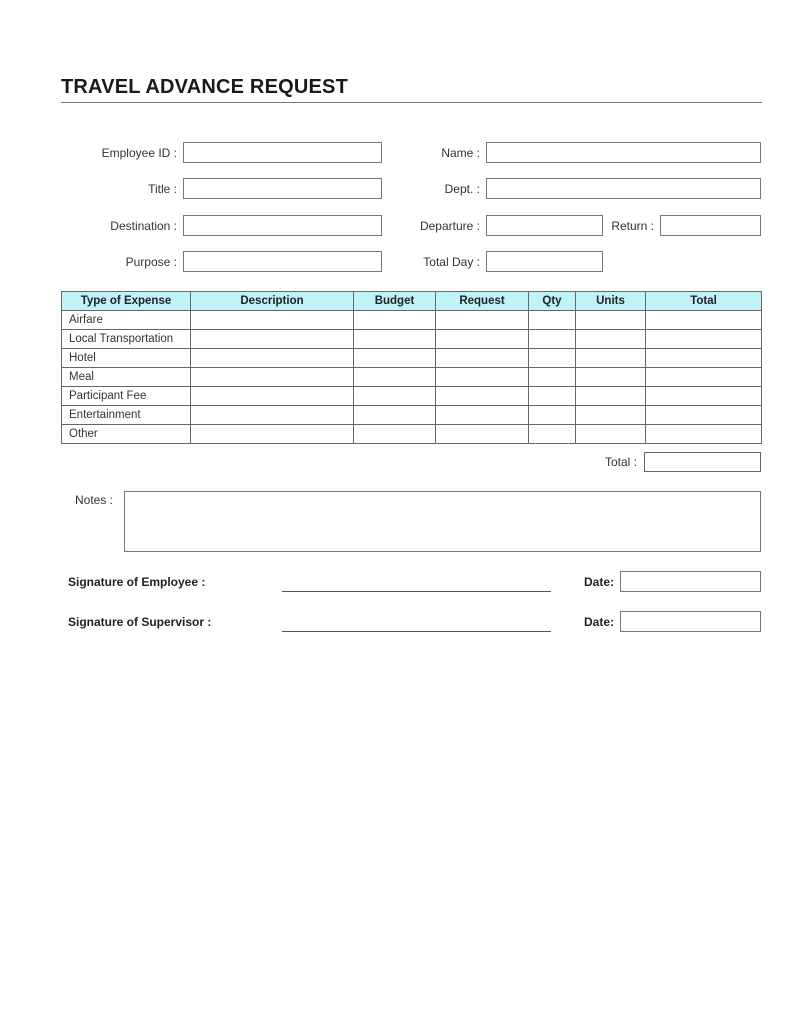 The height and width of the screenshot is (1024, 792). Describe the element at coordinates (282, 261) in the screenshot. I see `purpose-field` at that location.